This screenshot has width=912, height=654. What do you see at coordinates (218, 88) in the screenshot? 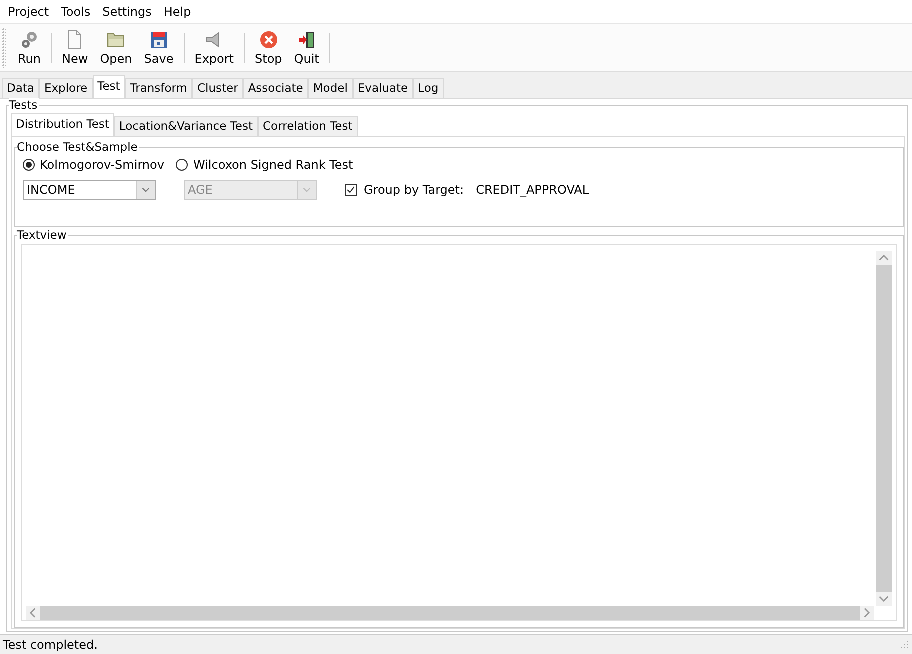
I see `tab: Cluster` at bounding box center [218, 88].